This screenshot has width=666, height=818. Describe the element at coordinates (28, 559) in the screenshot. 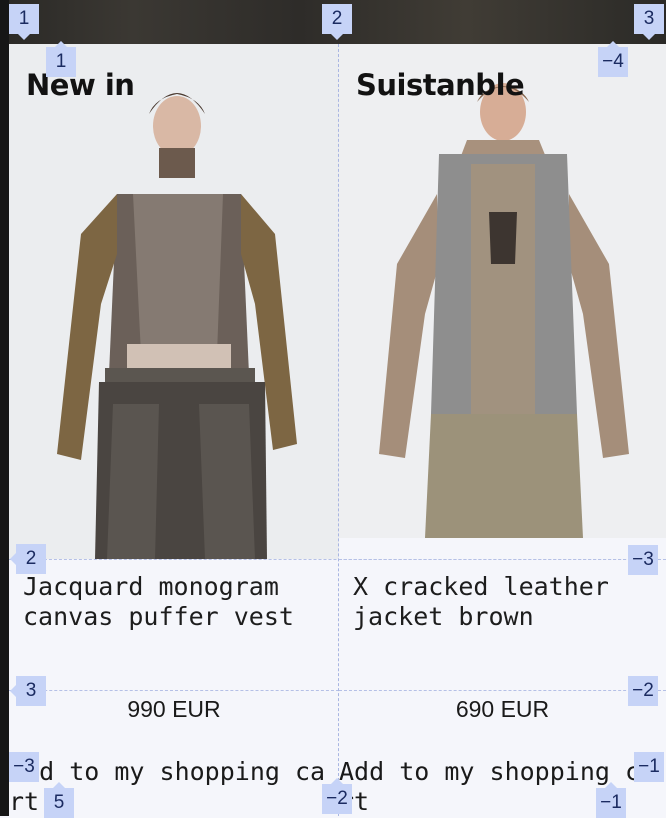

I see `marker-left-col-2: 2` at that location.